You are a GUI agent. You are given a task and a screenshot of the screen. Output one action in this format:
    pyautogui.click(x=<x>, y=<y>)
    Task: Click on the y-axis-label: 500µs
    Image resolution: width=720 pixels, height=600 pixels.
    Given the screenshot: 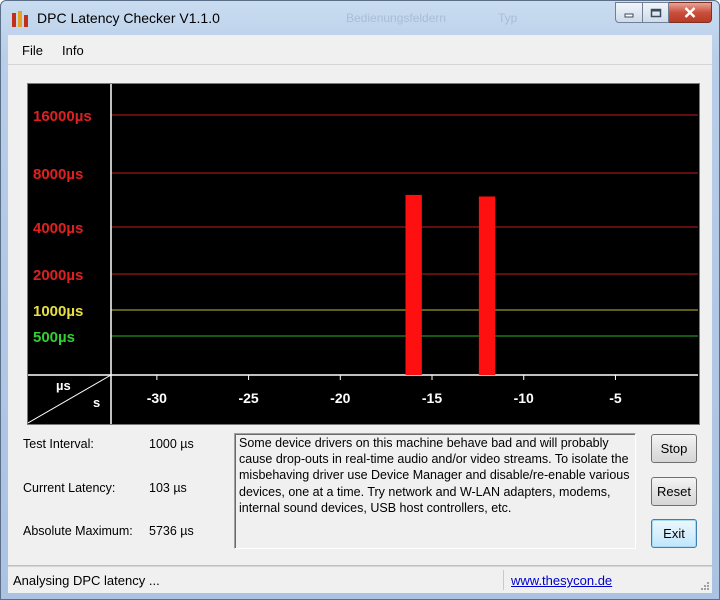 What is the action you would take?
    pyautogui.click(x=54, y=337)
    